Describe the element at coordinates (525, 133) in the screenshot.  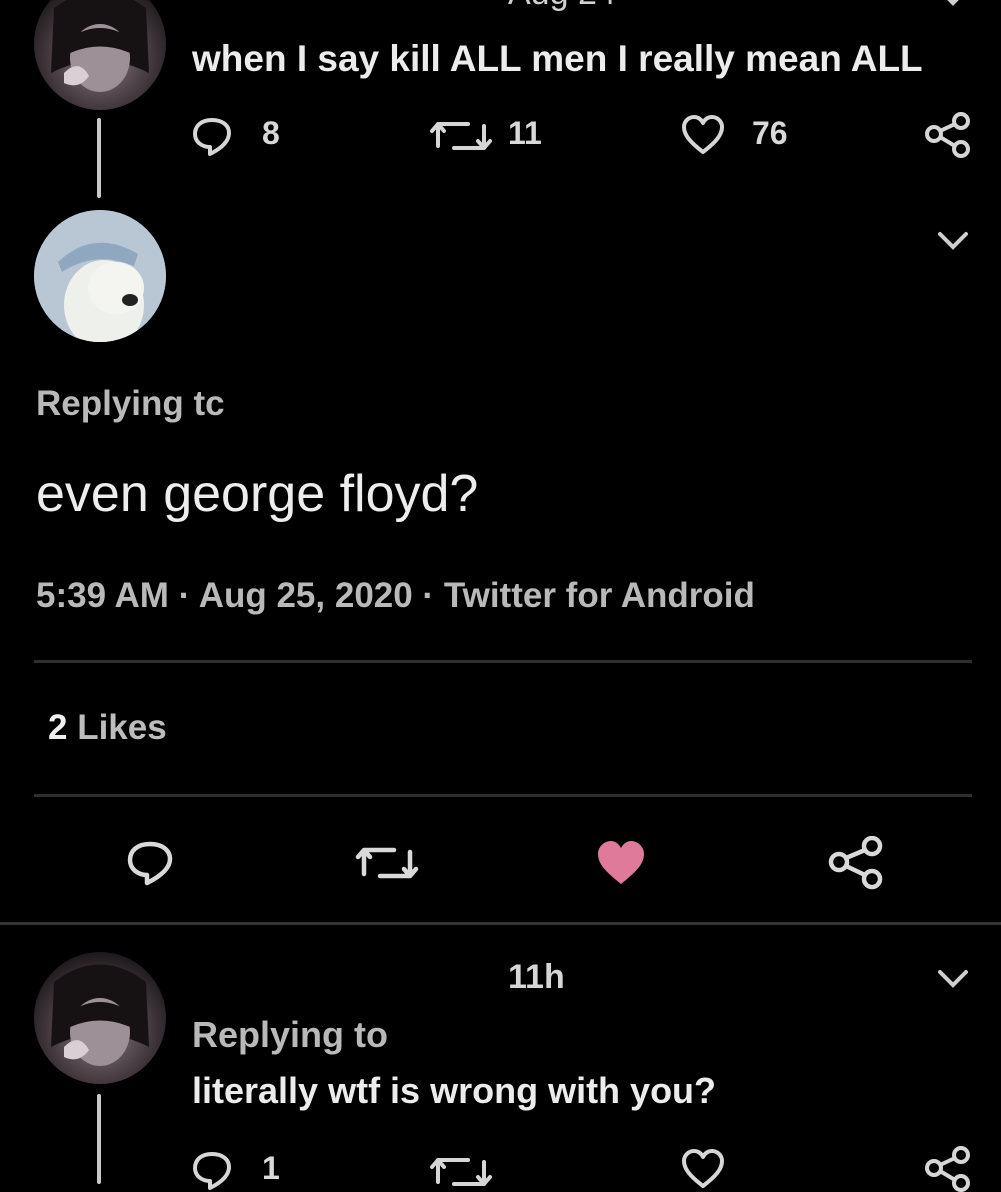
I see `retweet-count: 11` at that location.